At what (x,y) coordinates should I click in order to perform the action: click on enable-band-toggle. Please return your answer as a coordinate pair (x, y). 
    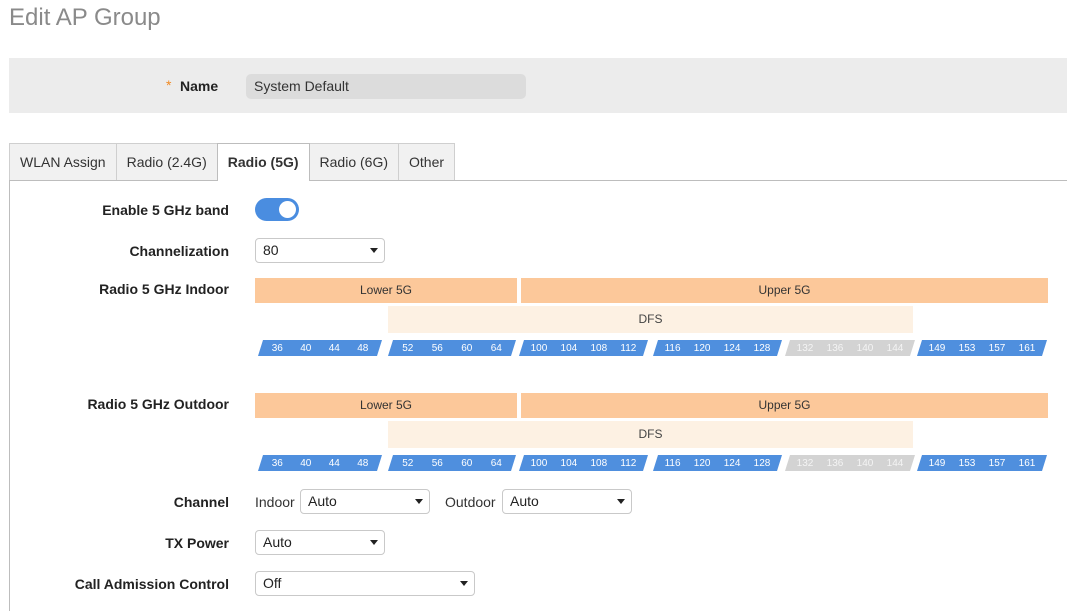
    Looking at the image, I should click on (277, 209).